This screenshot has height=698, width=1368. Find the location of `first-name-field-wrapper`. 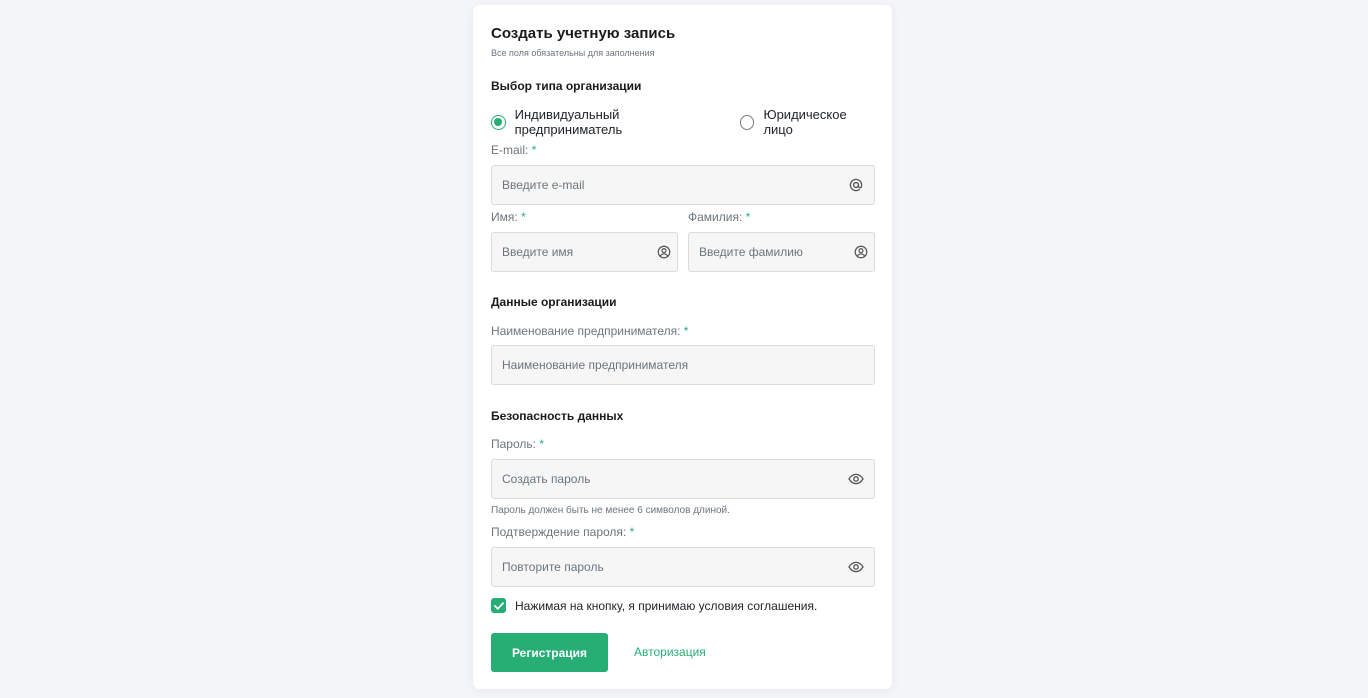

first-name-field-wrapper is located at coordinates (584, 252).